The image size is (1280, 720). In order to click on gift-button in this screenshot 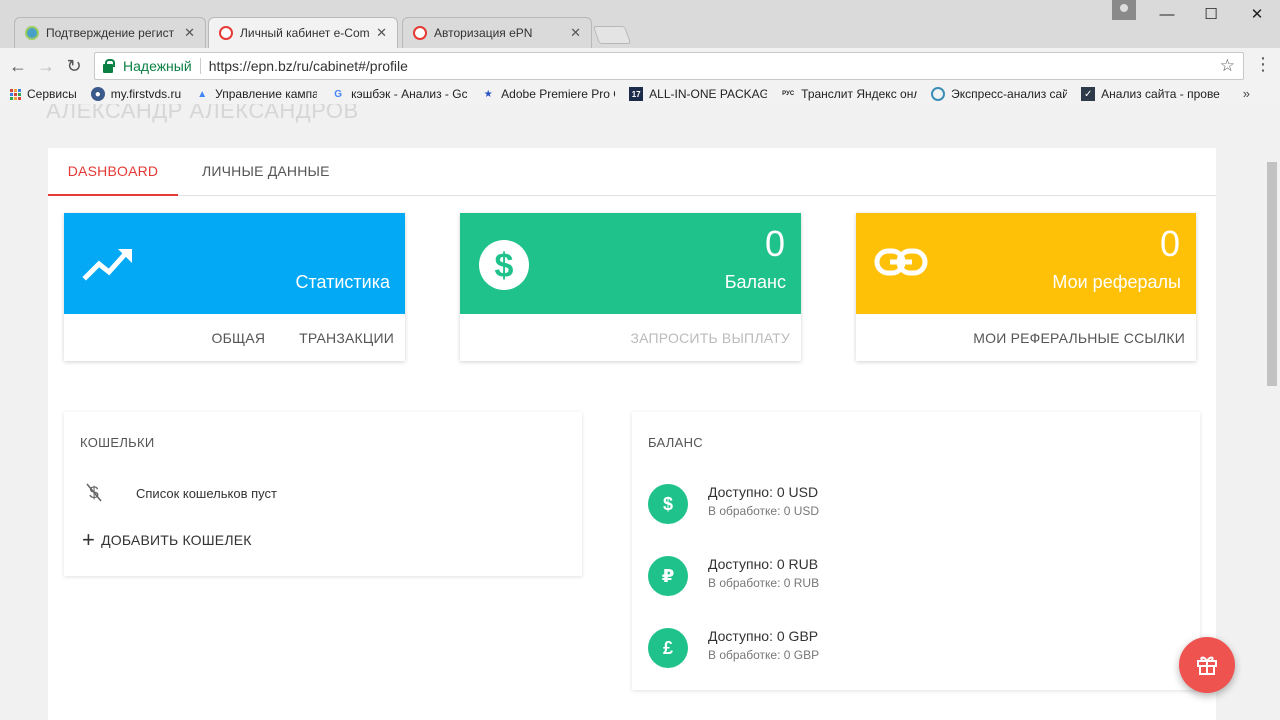, I will do `click(1207, 665)`.